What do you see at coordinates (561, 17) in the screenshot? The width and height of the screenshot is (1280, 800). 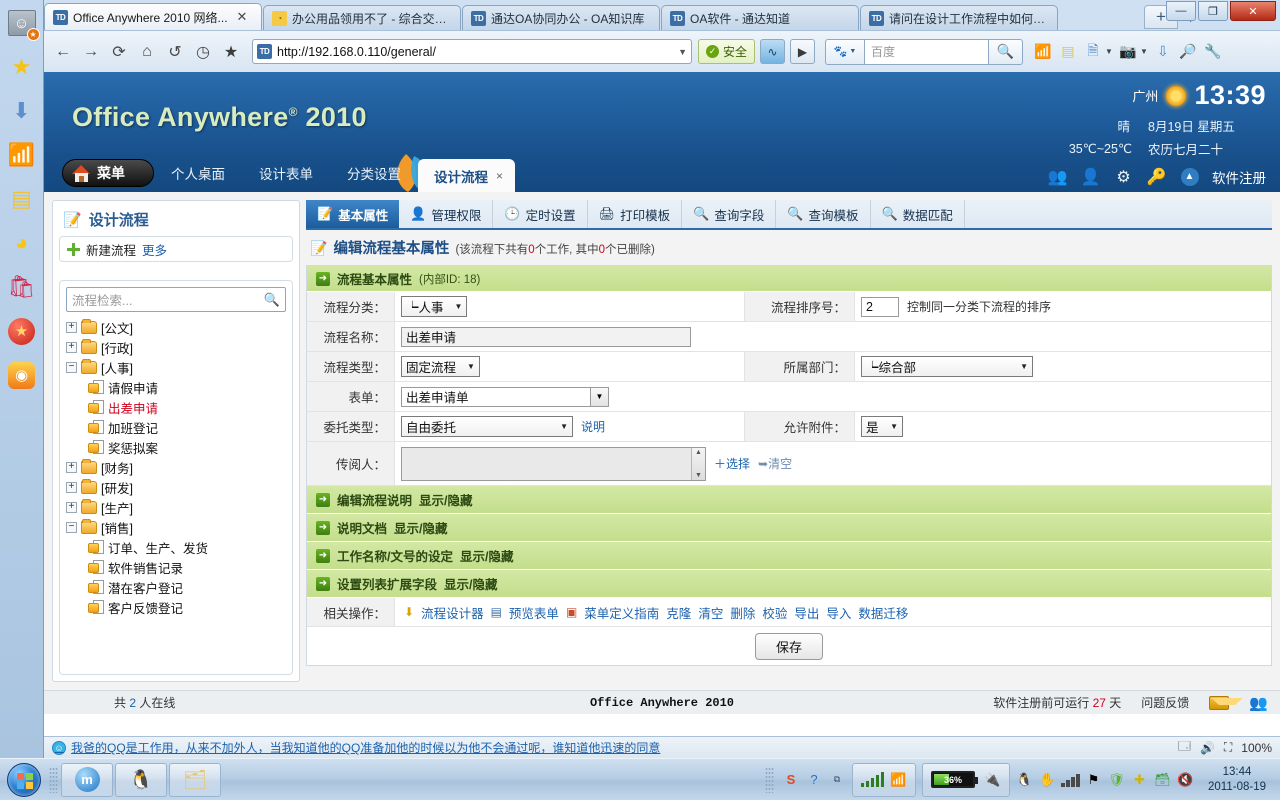 I see `browser-tab-2: TD 通达OA协同办公 - OA知识库` at bounding box center [561, 17].